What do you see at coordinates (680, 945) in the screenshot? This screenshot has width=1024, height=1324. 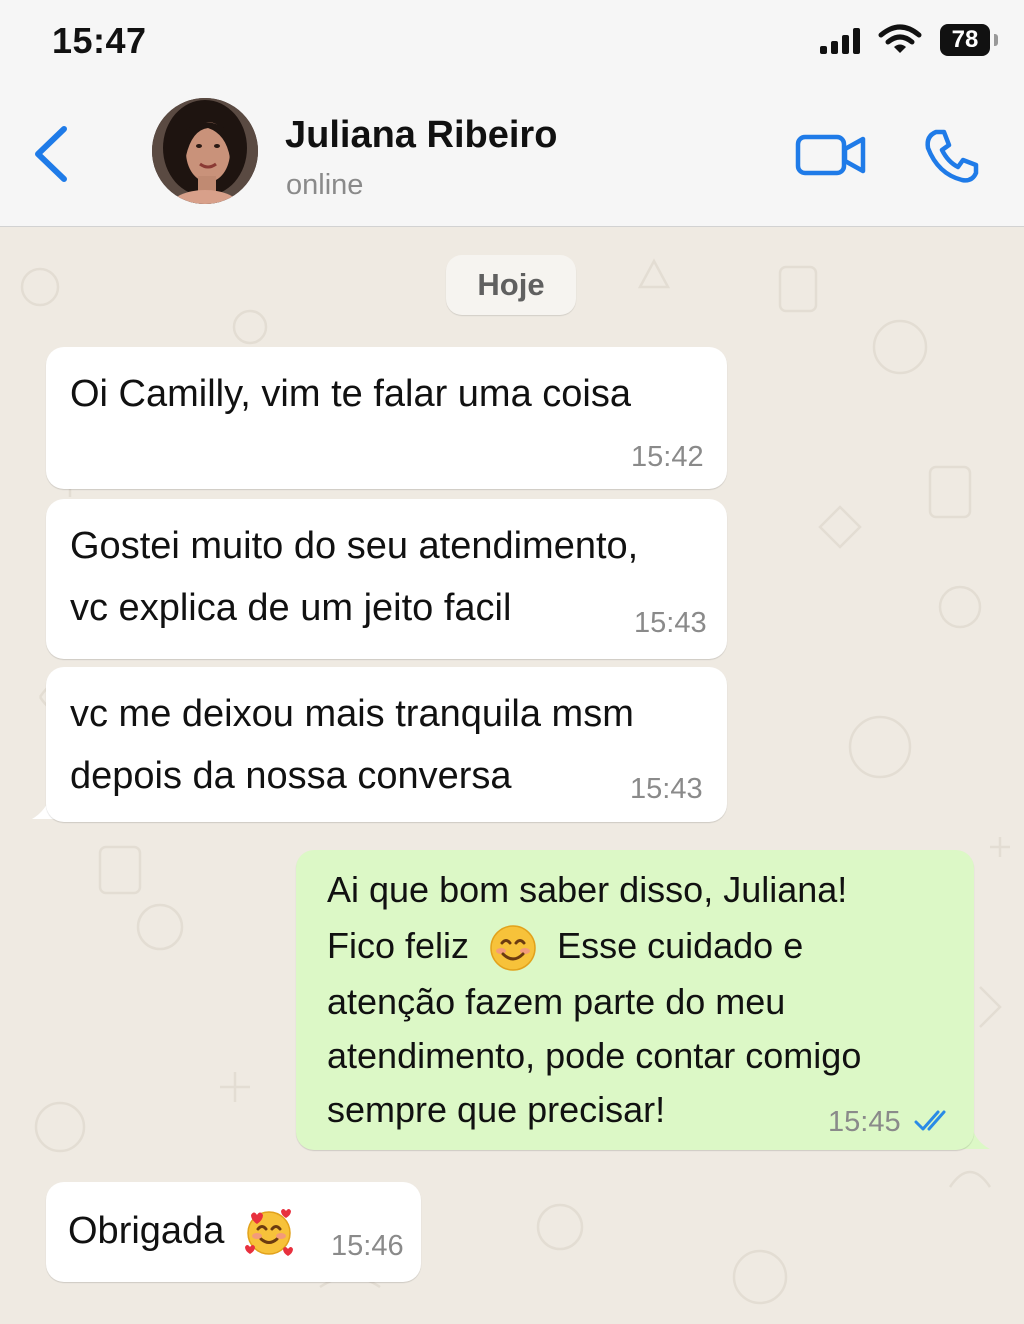 I see `message-text-segment: Esse cuidado e` at bounding box center [680, 945].